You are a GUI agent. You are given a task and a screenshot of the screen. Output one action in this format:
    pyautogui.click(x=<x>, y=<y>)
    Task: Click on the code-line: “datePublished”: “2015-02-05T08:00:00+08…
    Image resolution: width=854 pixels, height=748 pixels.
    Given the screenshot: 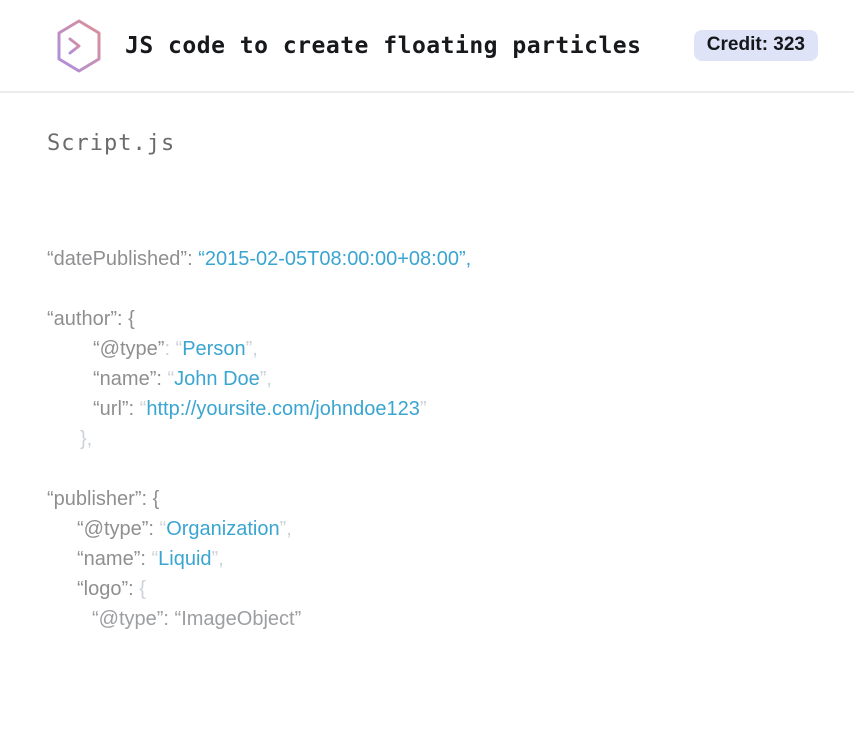 What is the action you would take?
    pyautogui.click(x=427, y=259)
    